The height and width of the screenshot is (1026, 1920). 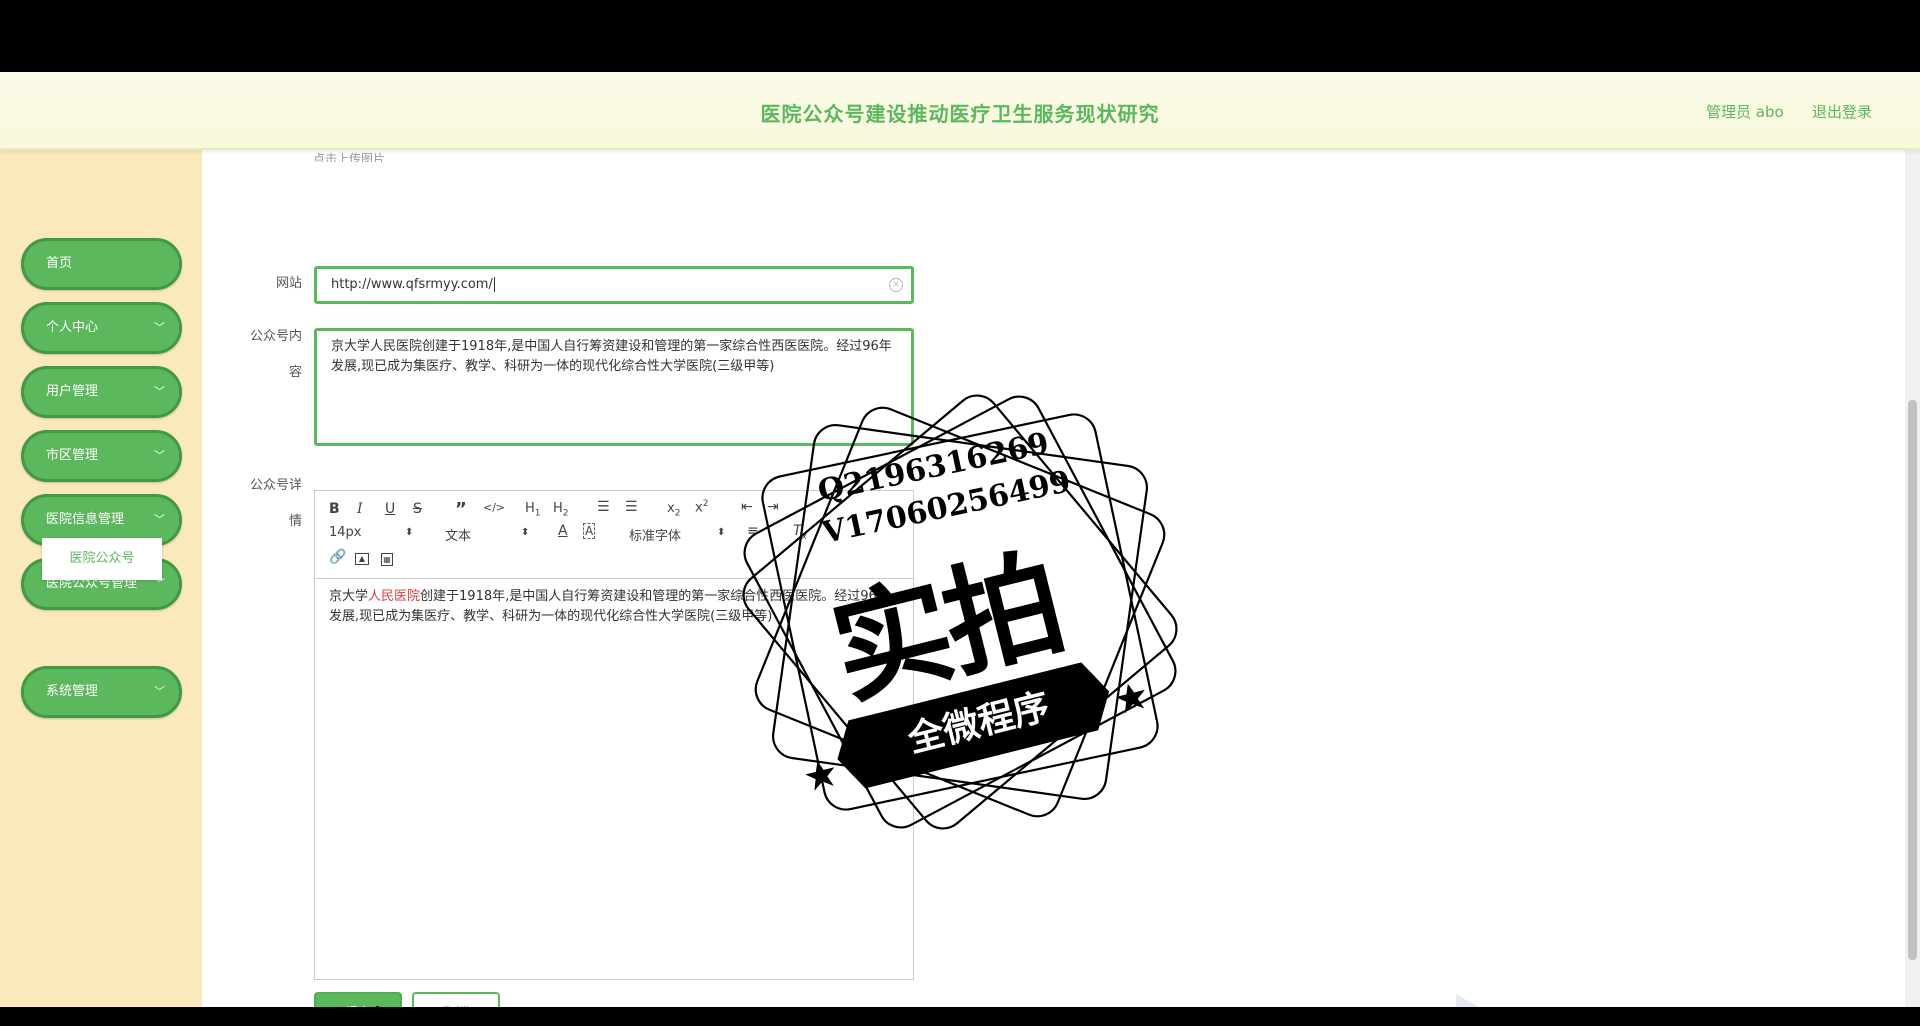 What do you see at coordinates (412, 284) in the screenshot?
I see `website-input-value: http://www.qfsrmyy.com/` at bounding box center [412, 284].